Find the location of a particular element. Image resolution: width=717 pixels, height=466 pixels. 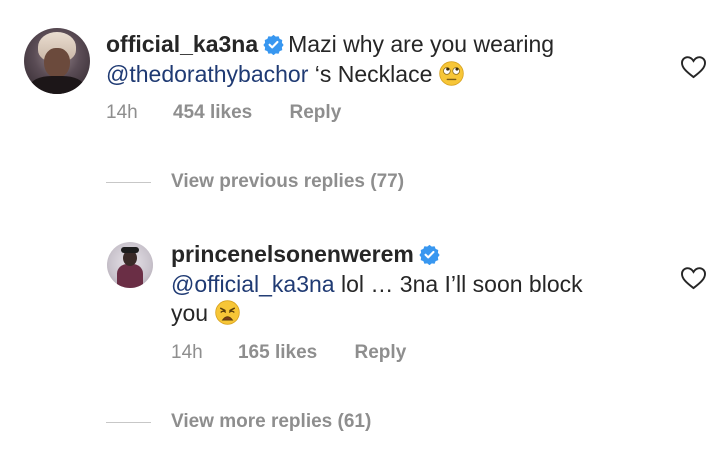

comment-meta: 14h 165 likes Reply is located at coordinates (288, 353).